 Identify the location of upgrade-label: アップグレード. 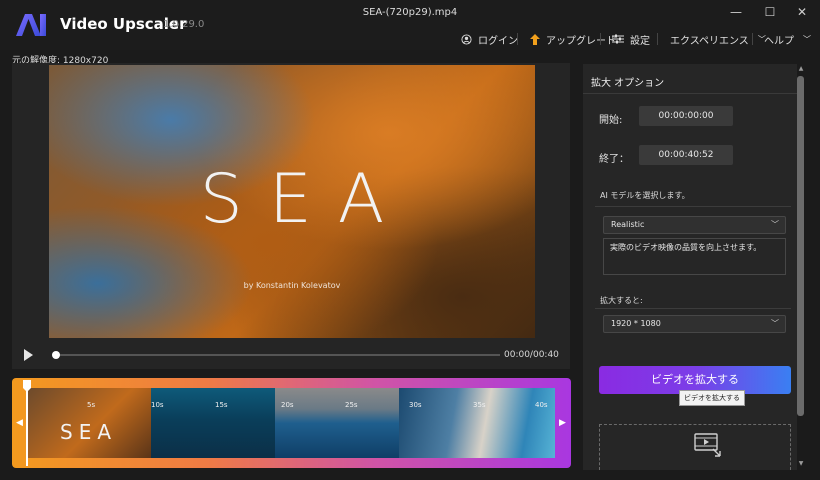
(581, 41).